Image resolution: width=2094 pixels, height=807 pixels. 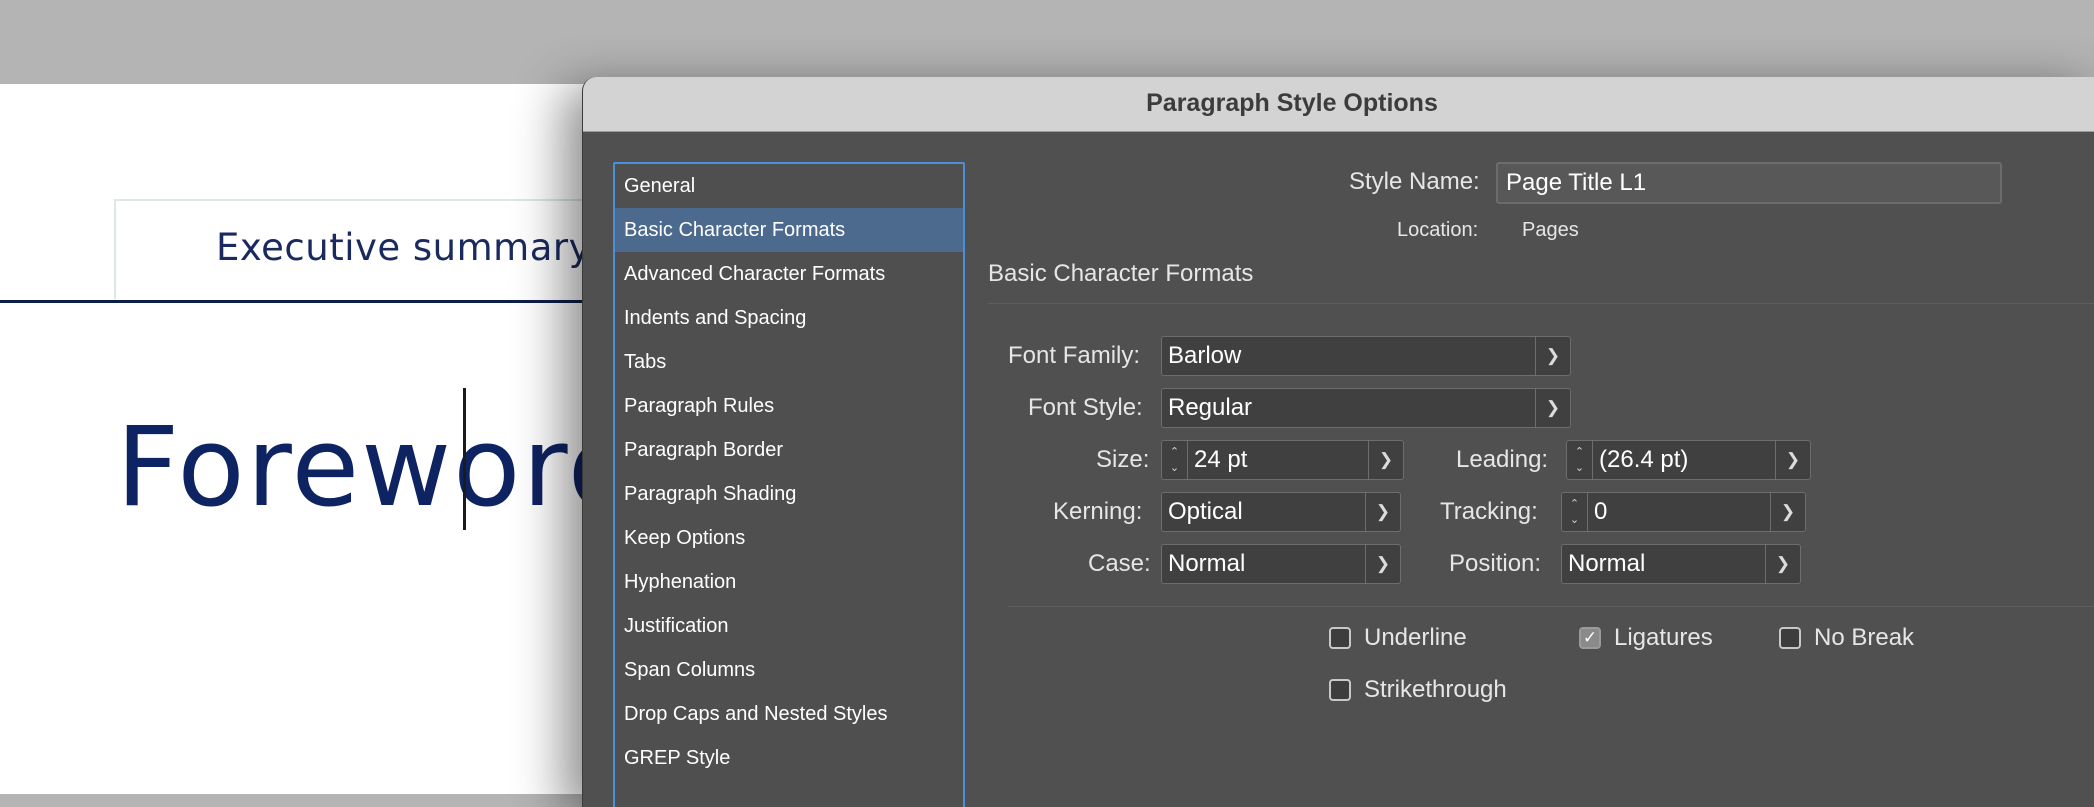 What do you see at coordinates (1121, 273) in the screenshot?
I see `section-title: Basic Character Formats` at bounding box center [1121, 273].